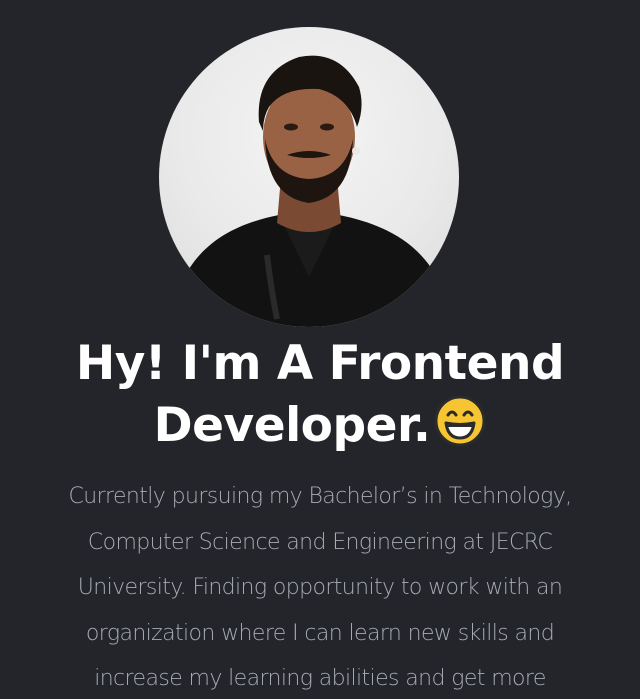  What do you see at coordinates (320, 363) in the screenshot?
I see `hero-heading-line-1: Hy! I'm A Frontend` at bounding box center [320, 363].